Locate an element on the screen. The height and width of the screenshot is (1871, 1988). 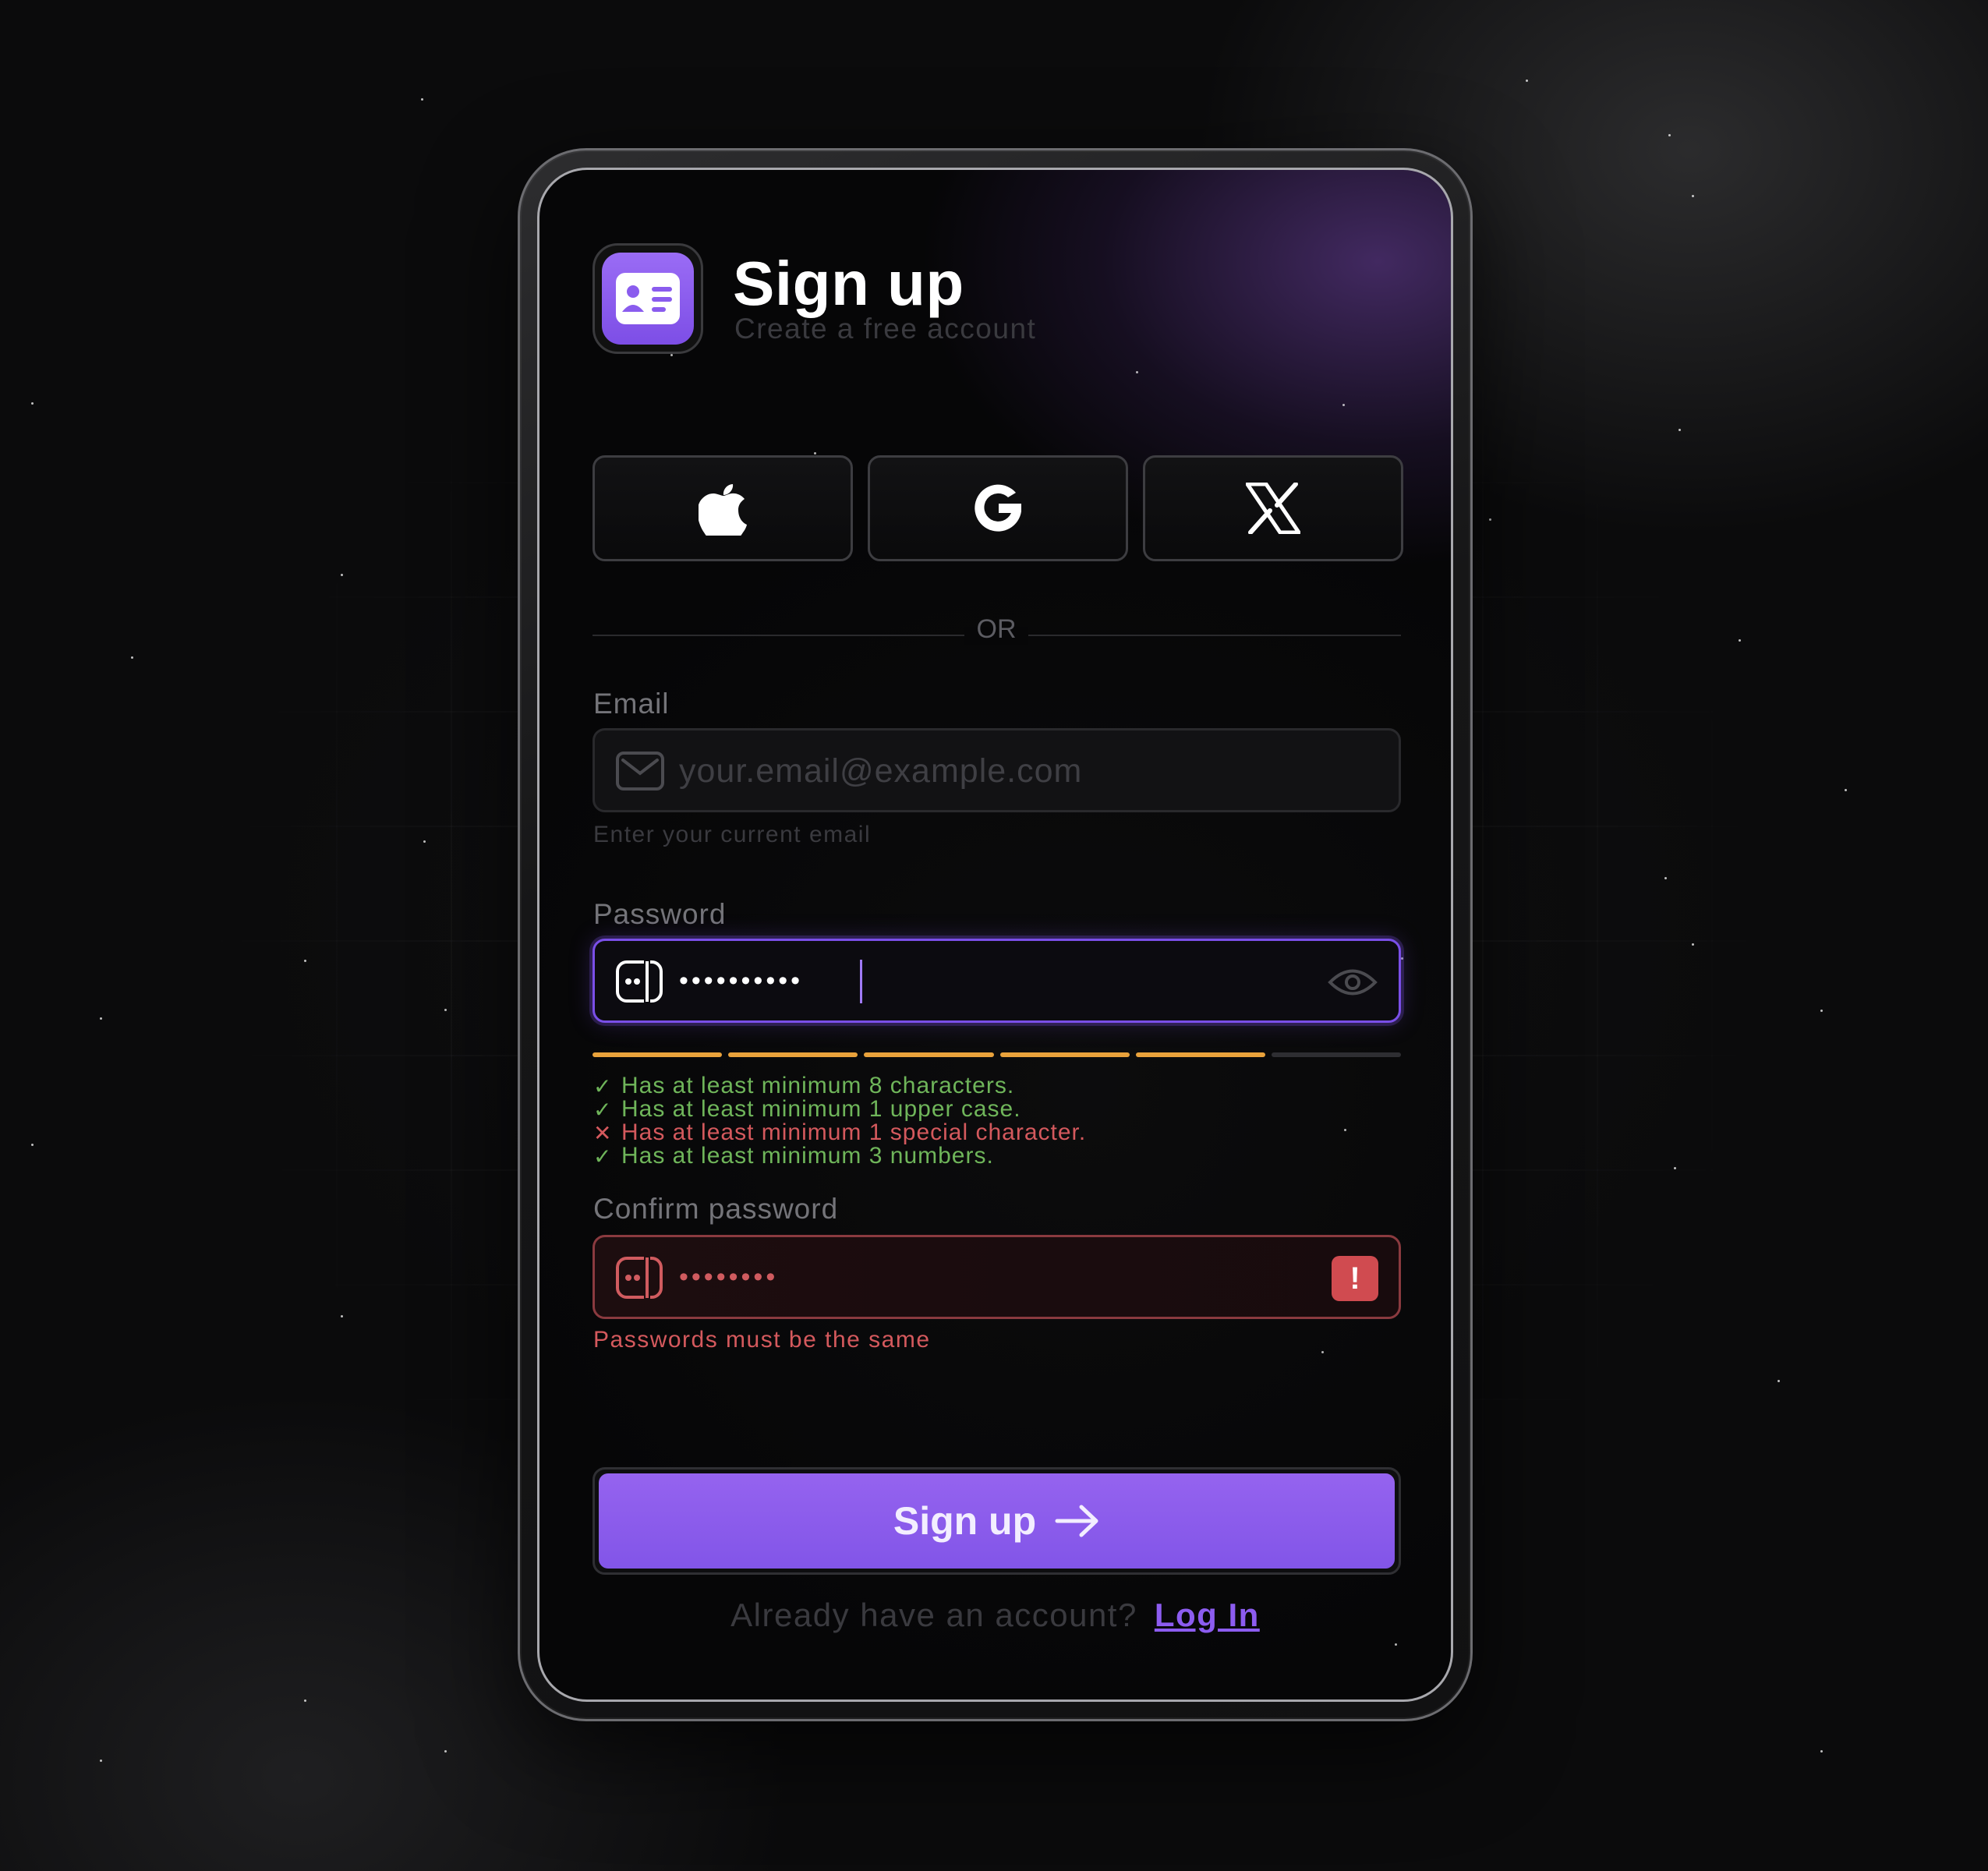
apple-signin-button is located at coordinates (723, 508).